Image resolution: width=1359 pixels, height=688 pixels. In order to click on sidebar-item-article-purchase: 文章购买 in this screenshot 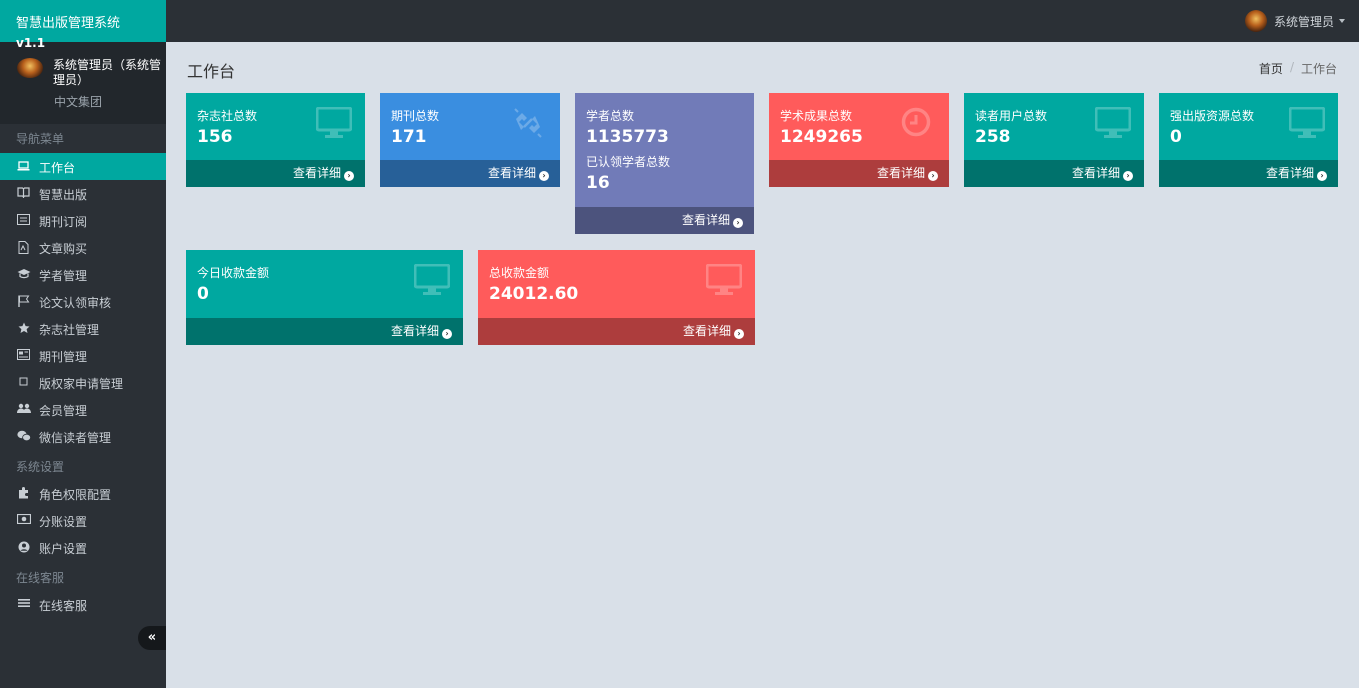, I will do `click(83, 247)`.